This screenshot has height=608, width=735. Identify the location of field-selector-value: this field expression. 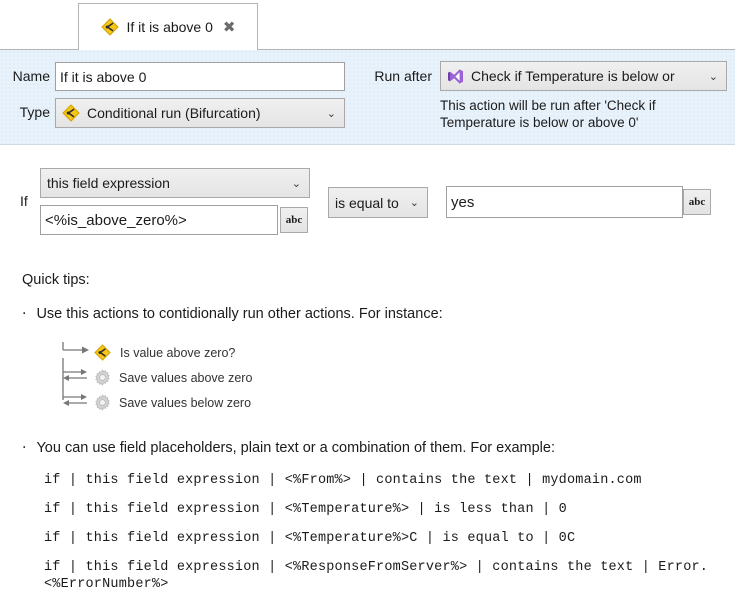
(108, 183).